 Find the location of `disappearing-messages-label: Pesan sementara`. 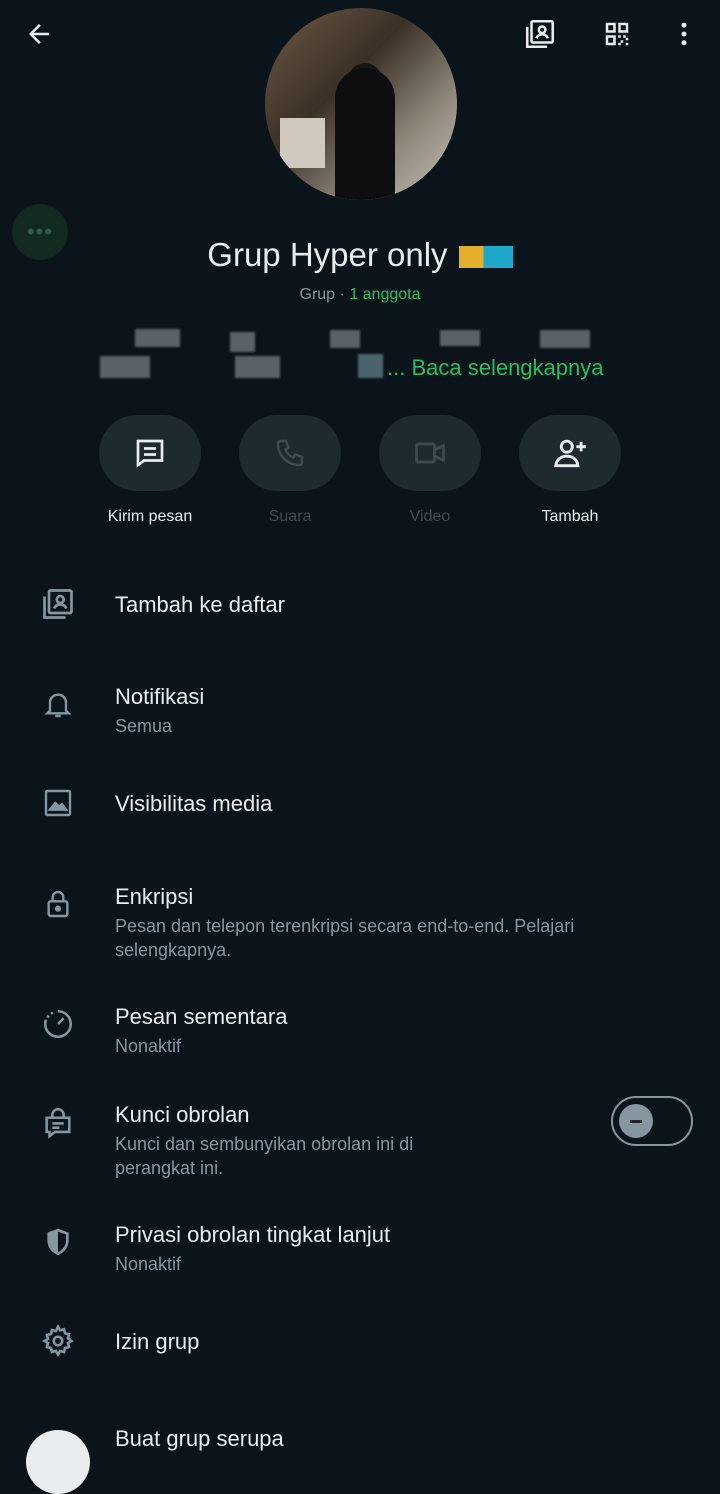

disappearing-messages-label: Pesan sementara is located at coordinates (201, 1016).